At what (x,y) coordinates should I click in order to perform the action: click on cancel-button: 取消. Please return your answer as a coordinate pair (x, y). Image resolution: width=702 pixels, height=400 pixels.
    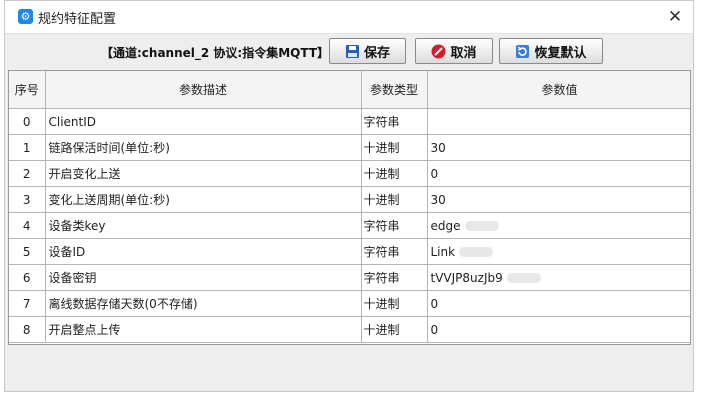
    Looking at the image, I should click on (454, 51).